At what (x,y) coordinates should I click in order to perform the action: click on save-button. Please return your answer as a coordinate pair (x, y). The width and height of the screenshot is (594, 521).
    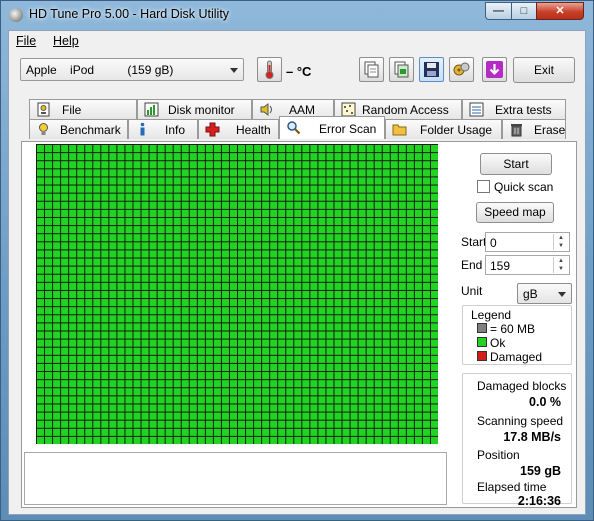
    Looking at the image, I should click on (431, 69).